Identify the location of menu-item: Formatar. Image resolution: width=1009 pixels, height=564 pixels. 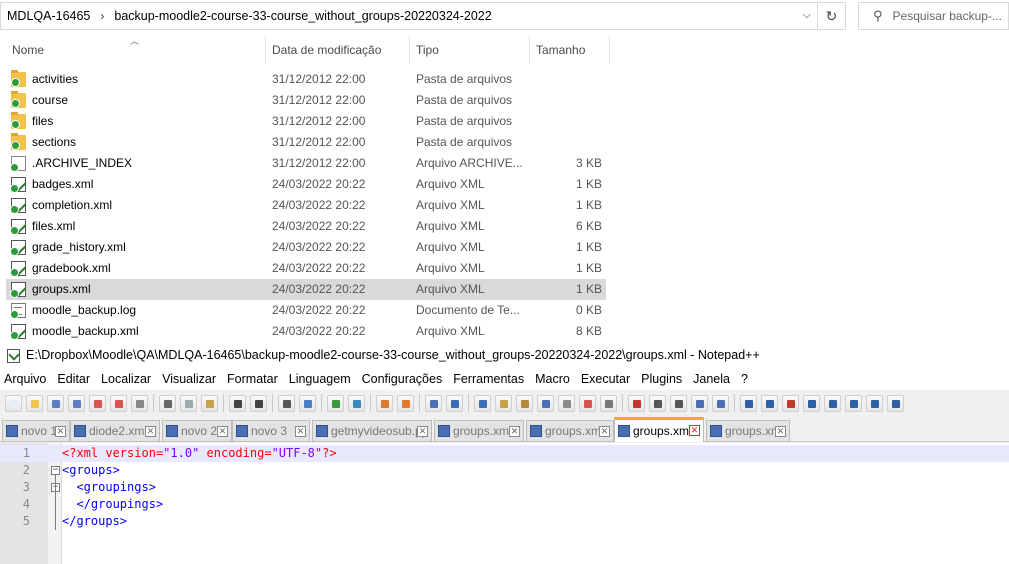
(254, 379).